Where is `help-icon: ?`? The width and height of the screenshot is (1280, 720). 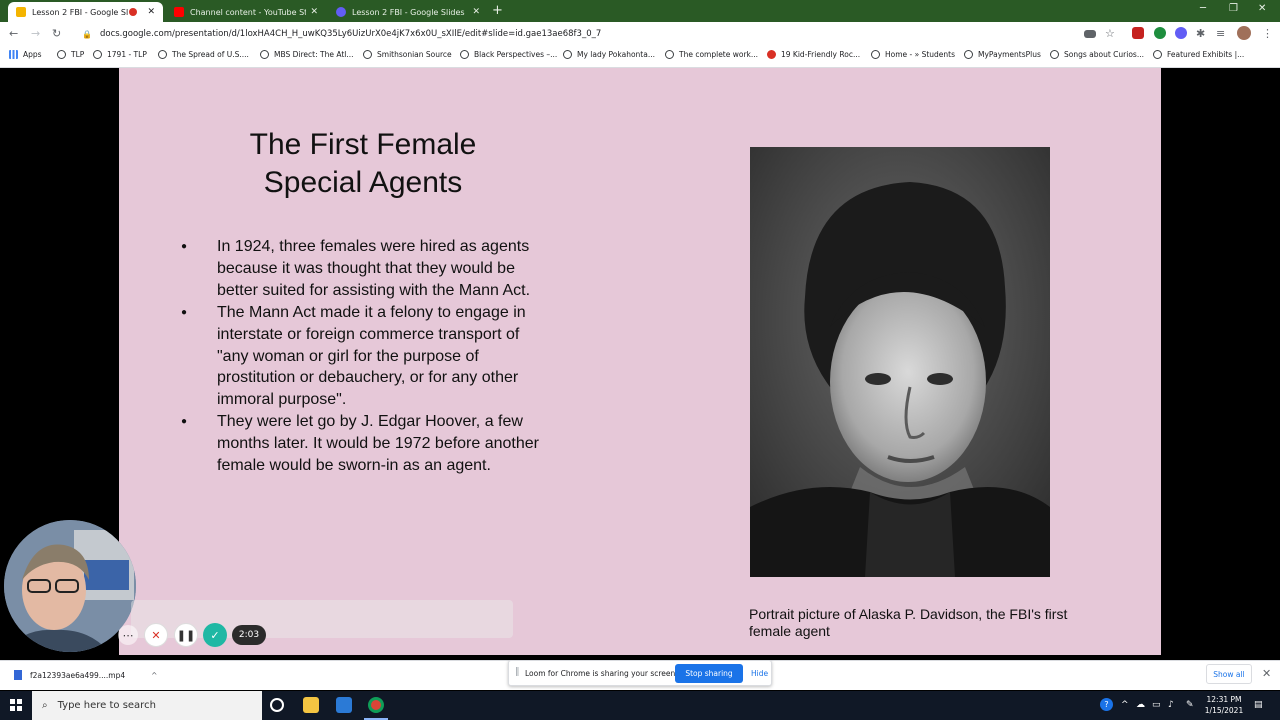 help-icon: ? is located at coordinates (1106, 704).